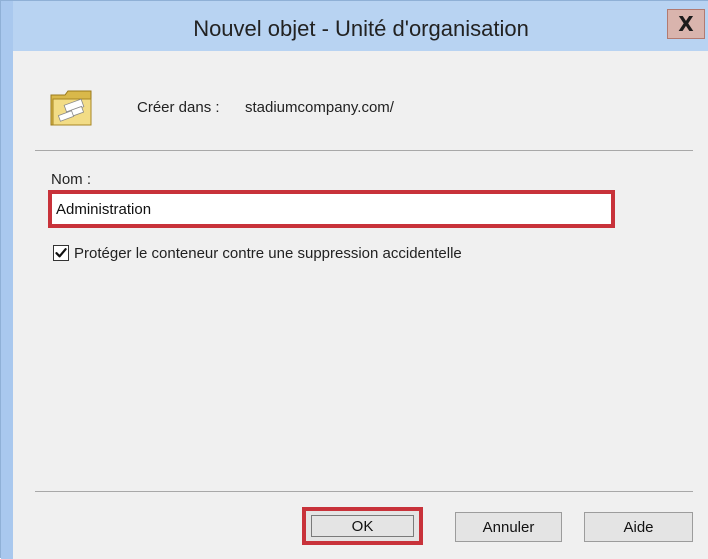 Image resolution: width=708 pixels, height=559 pixels. I want to click on ok-button: OK, so click(362, 526).